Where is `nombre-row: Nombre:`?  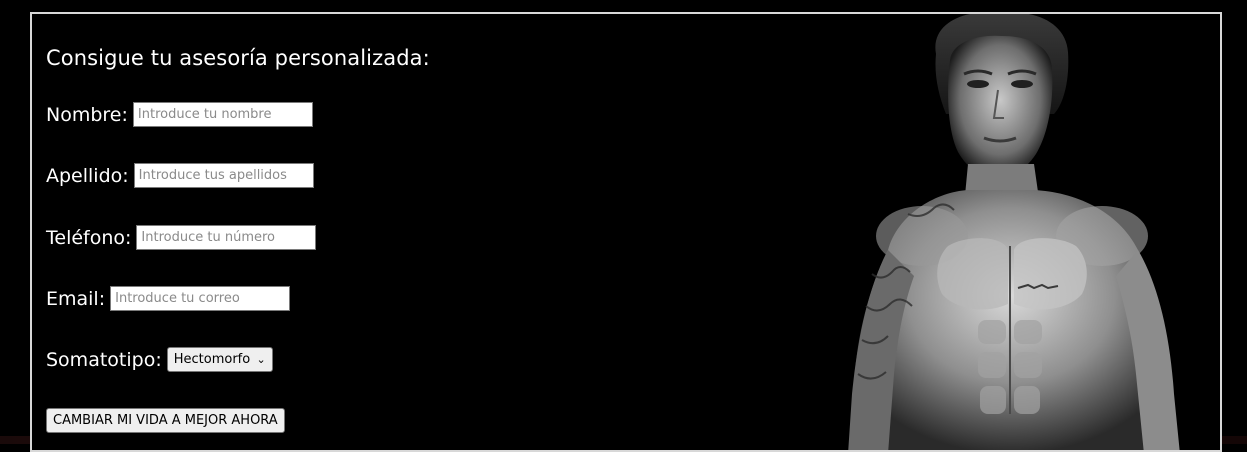 nombre-row: Nombre: is located at coordinates (179, 114).